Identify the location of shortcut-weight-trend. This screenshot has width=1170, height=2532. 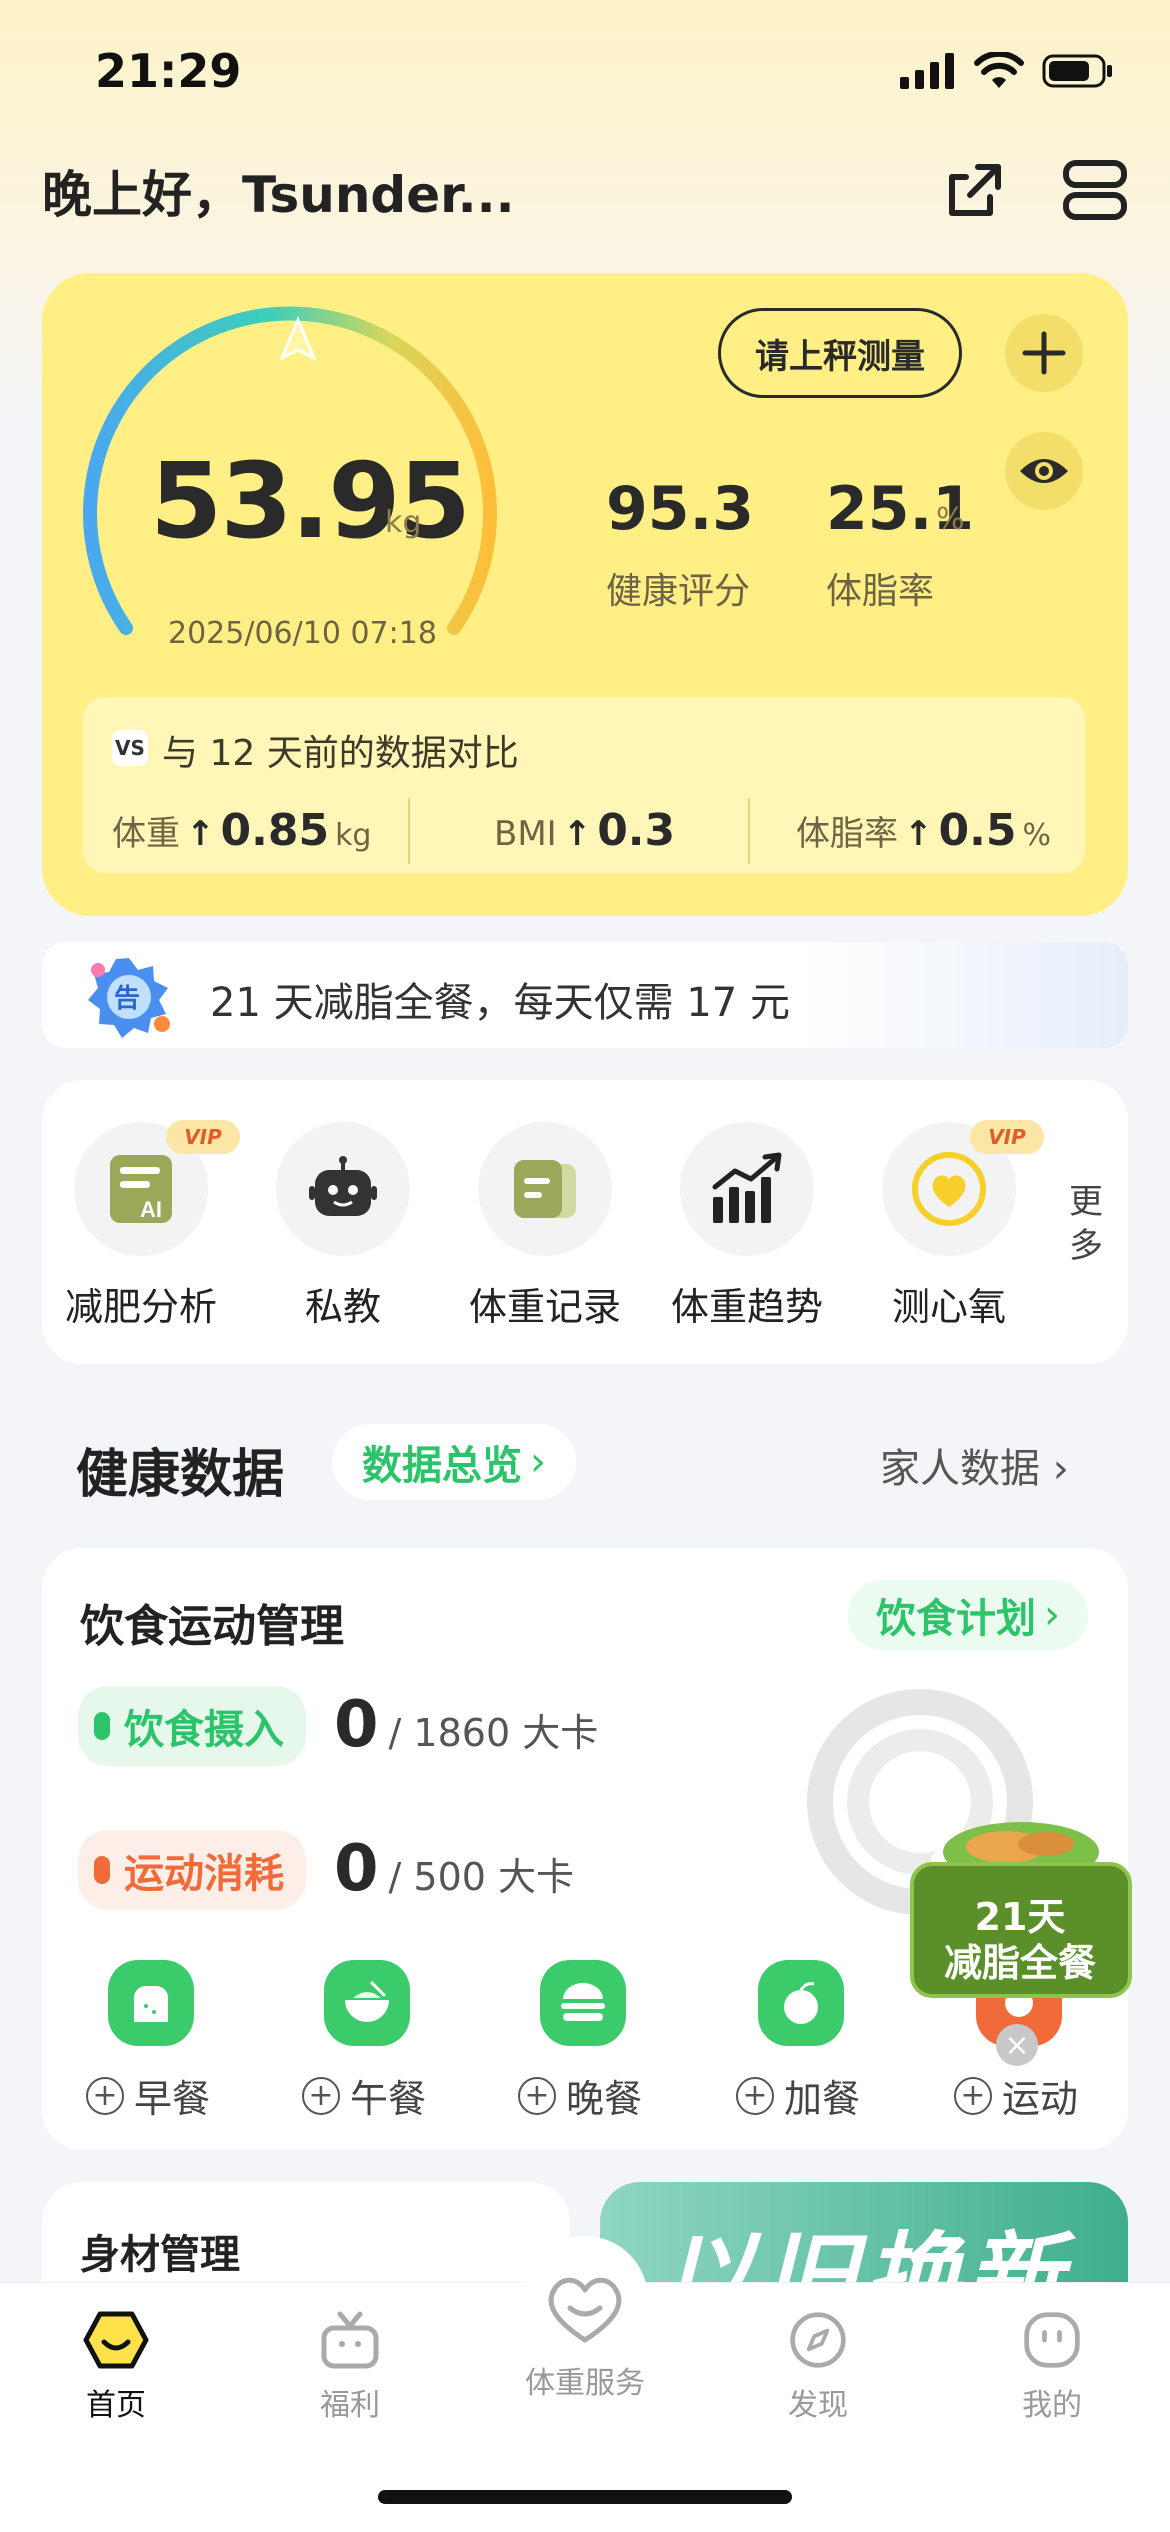
(747, 1189).